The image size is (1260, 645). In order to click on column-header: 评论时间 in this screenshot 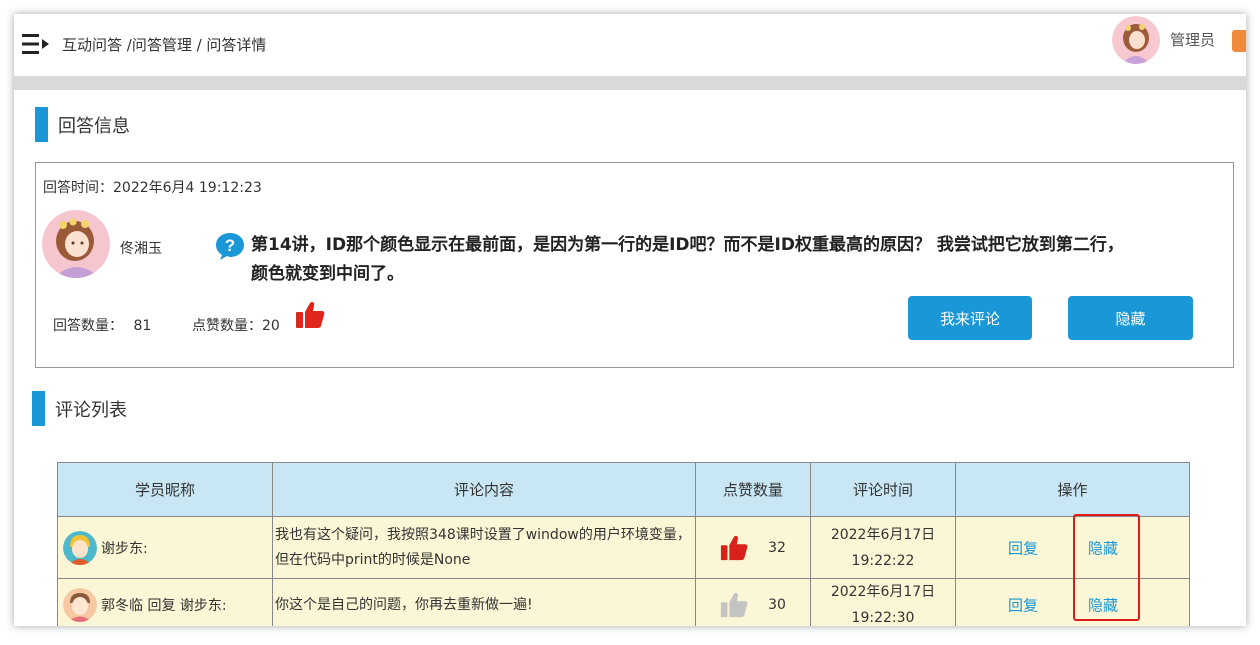, I will do `click(883, 489)`.